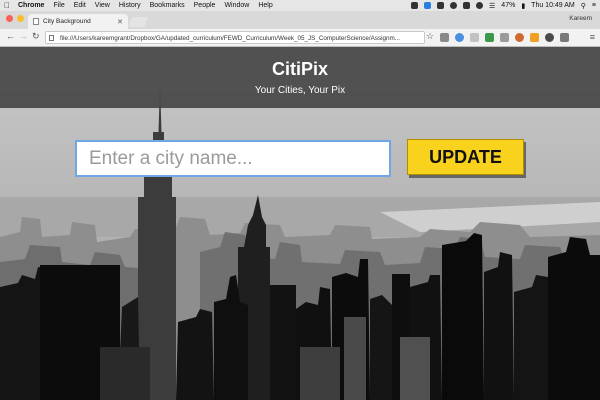 This screenshot has height=400, width=600. I want to click on browser-tab: City Background ✕, so click(78, 21).